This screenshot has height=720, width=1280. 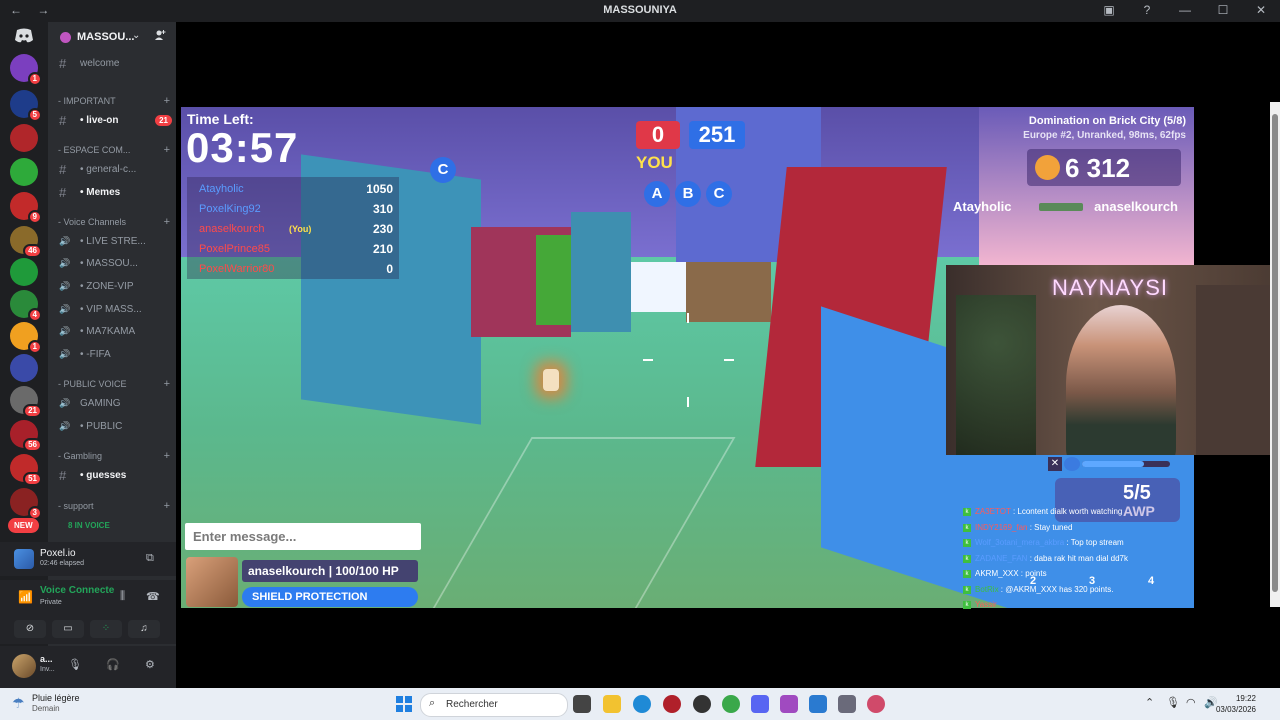 I want to click on close-icon: ✕, so click(x=1055, y=464).